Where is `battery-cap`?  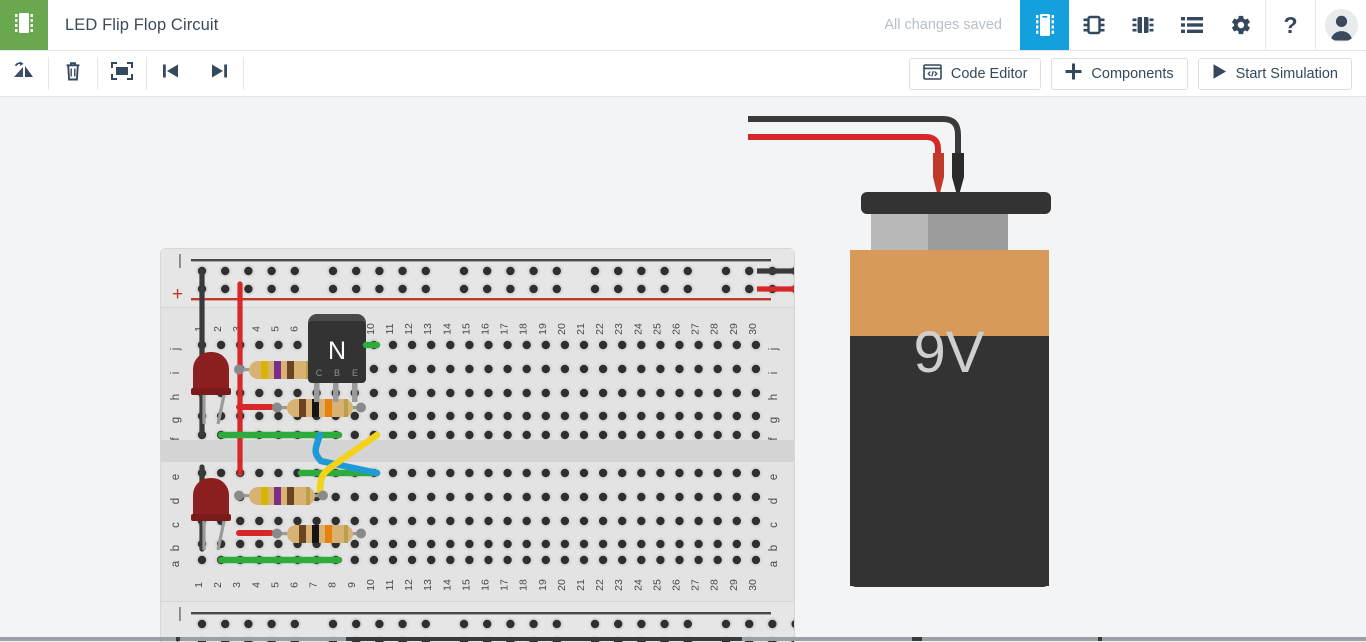 battery-cap is located at coordinates (956, 203).